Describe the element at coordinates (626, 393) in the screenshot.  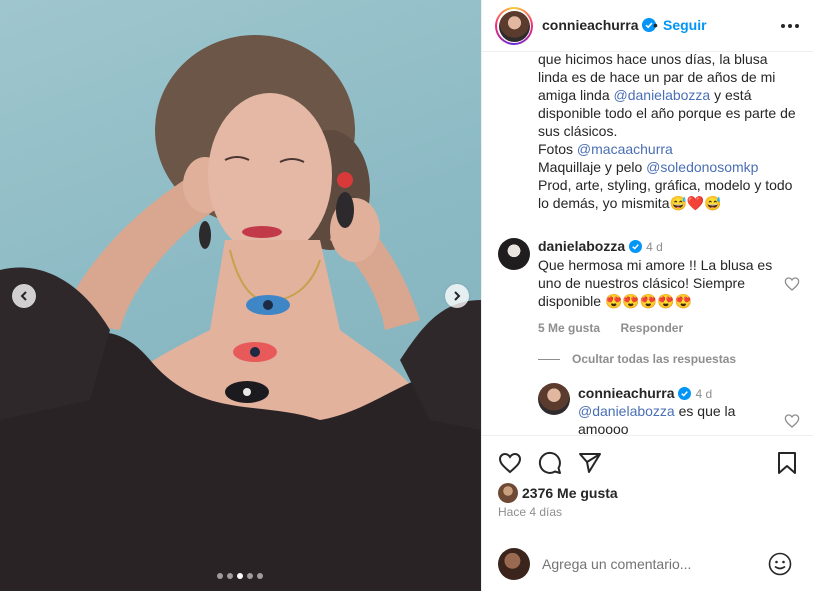
I see `reply-username: connieachurra` at that location.